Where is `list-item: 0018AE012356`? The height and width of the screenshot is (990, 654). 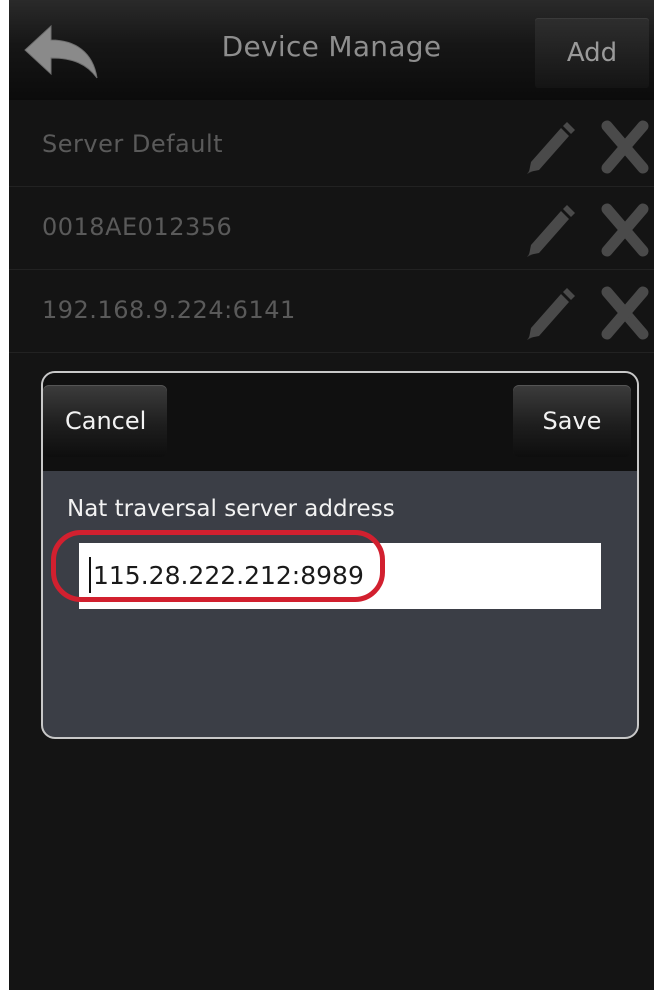
list-item: 0018AE012356 is located at coordinates (331, 228).